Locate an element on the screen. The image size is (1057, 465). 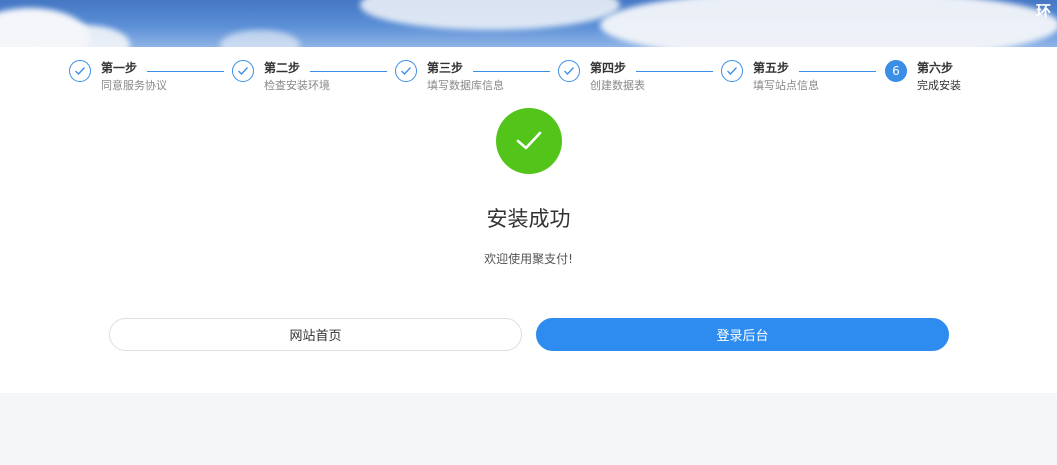
success-subtitle: 欢迎使用聚支付! is located at coordinates (528, 259).